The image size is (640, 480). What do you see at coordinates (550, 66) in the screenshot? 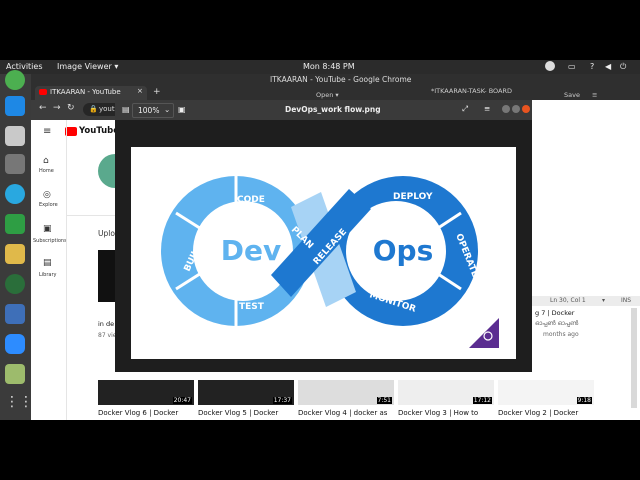
I see `skype-tray-icon` at bounding box center [550, 66].